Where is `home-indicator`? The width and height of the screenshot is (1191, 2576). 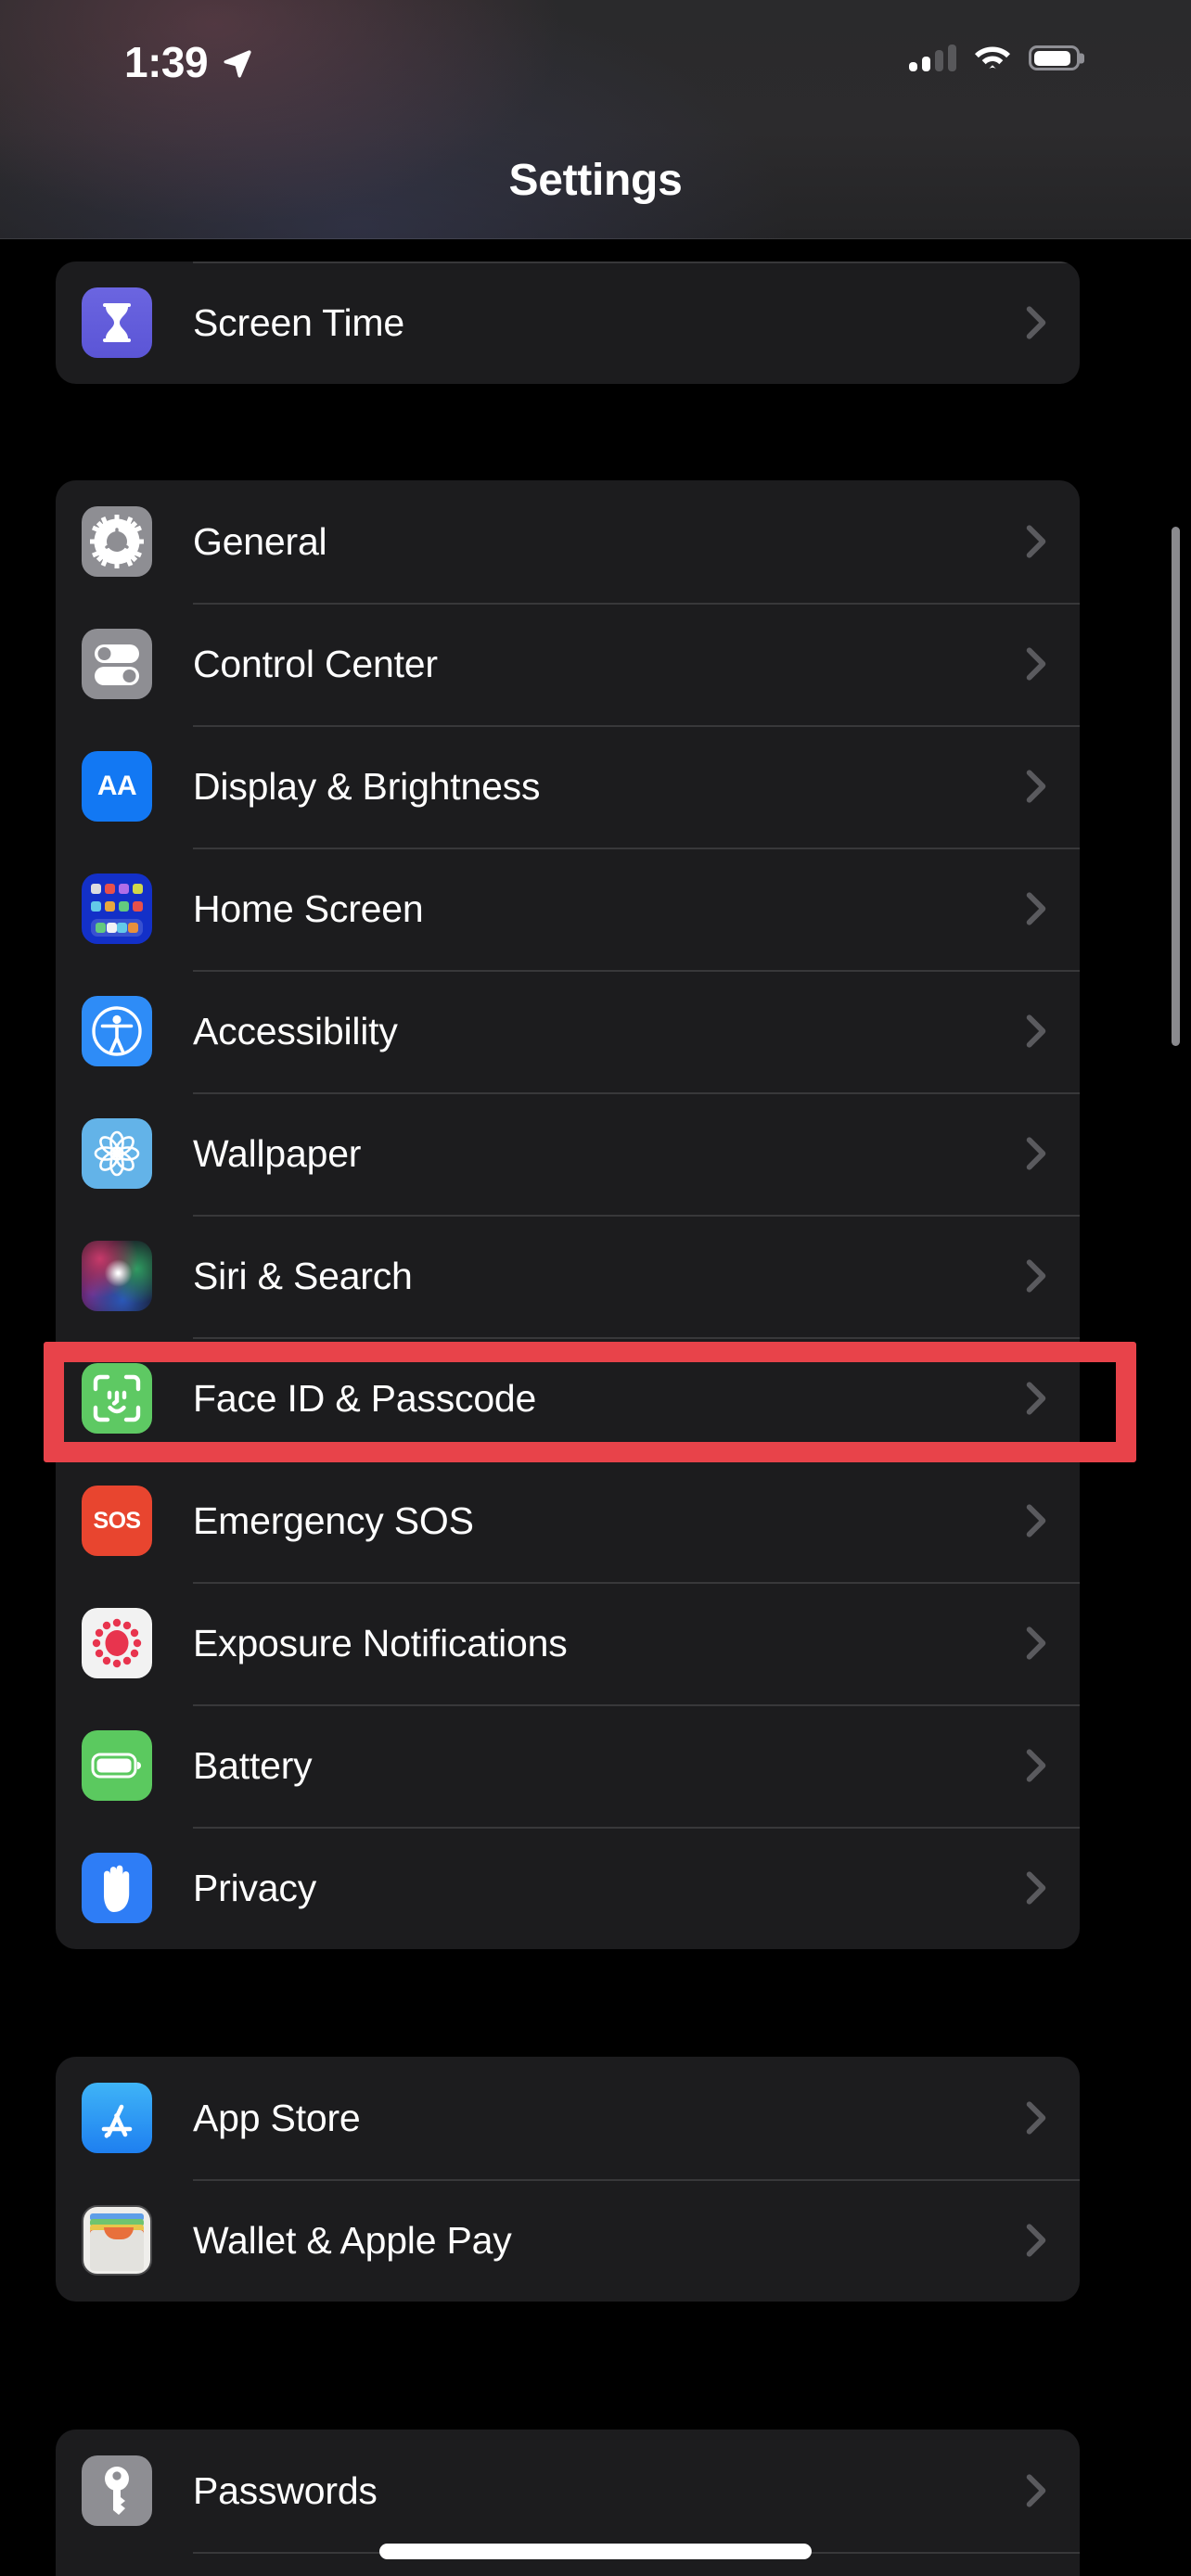 home-indicator is located at coordinates (595, 2552).